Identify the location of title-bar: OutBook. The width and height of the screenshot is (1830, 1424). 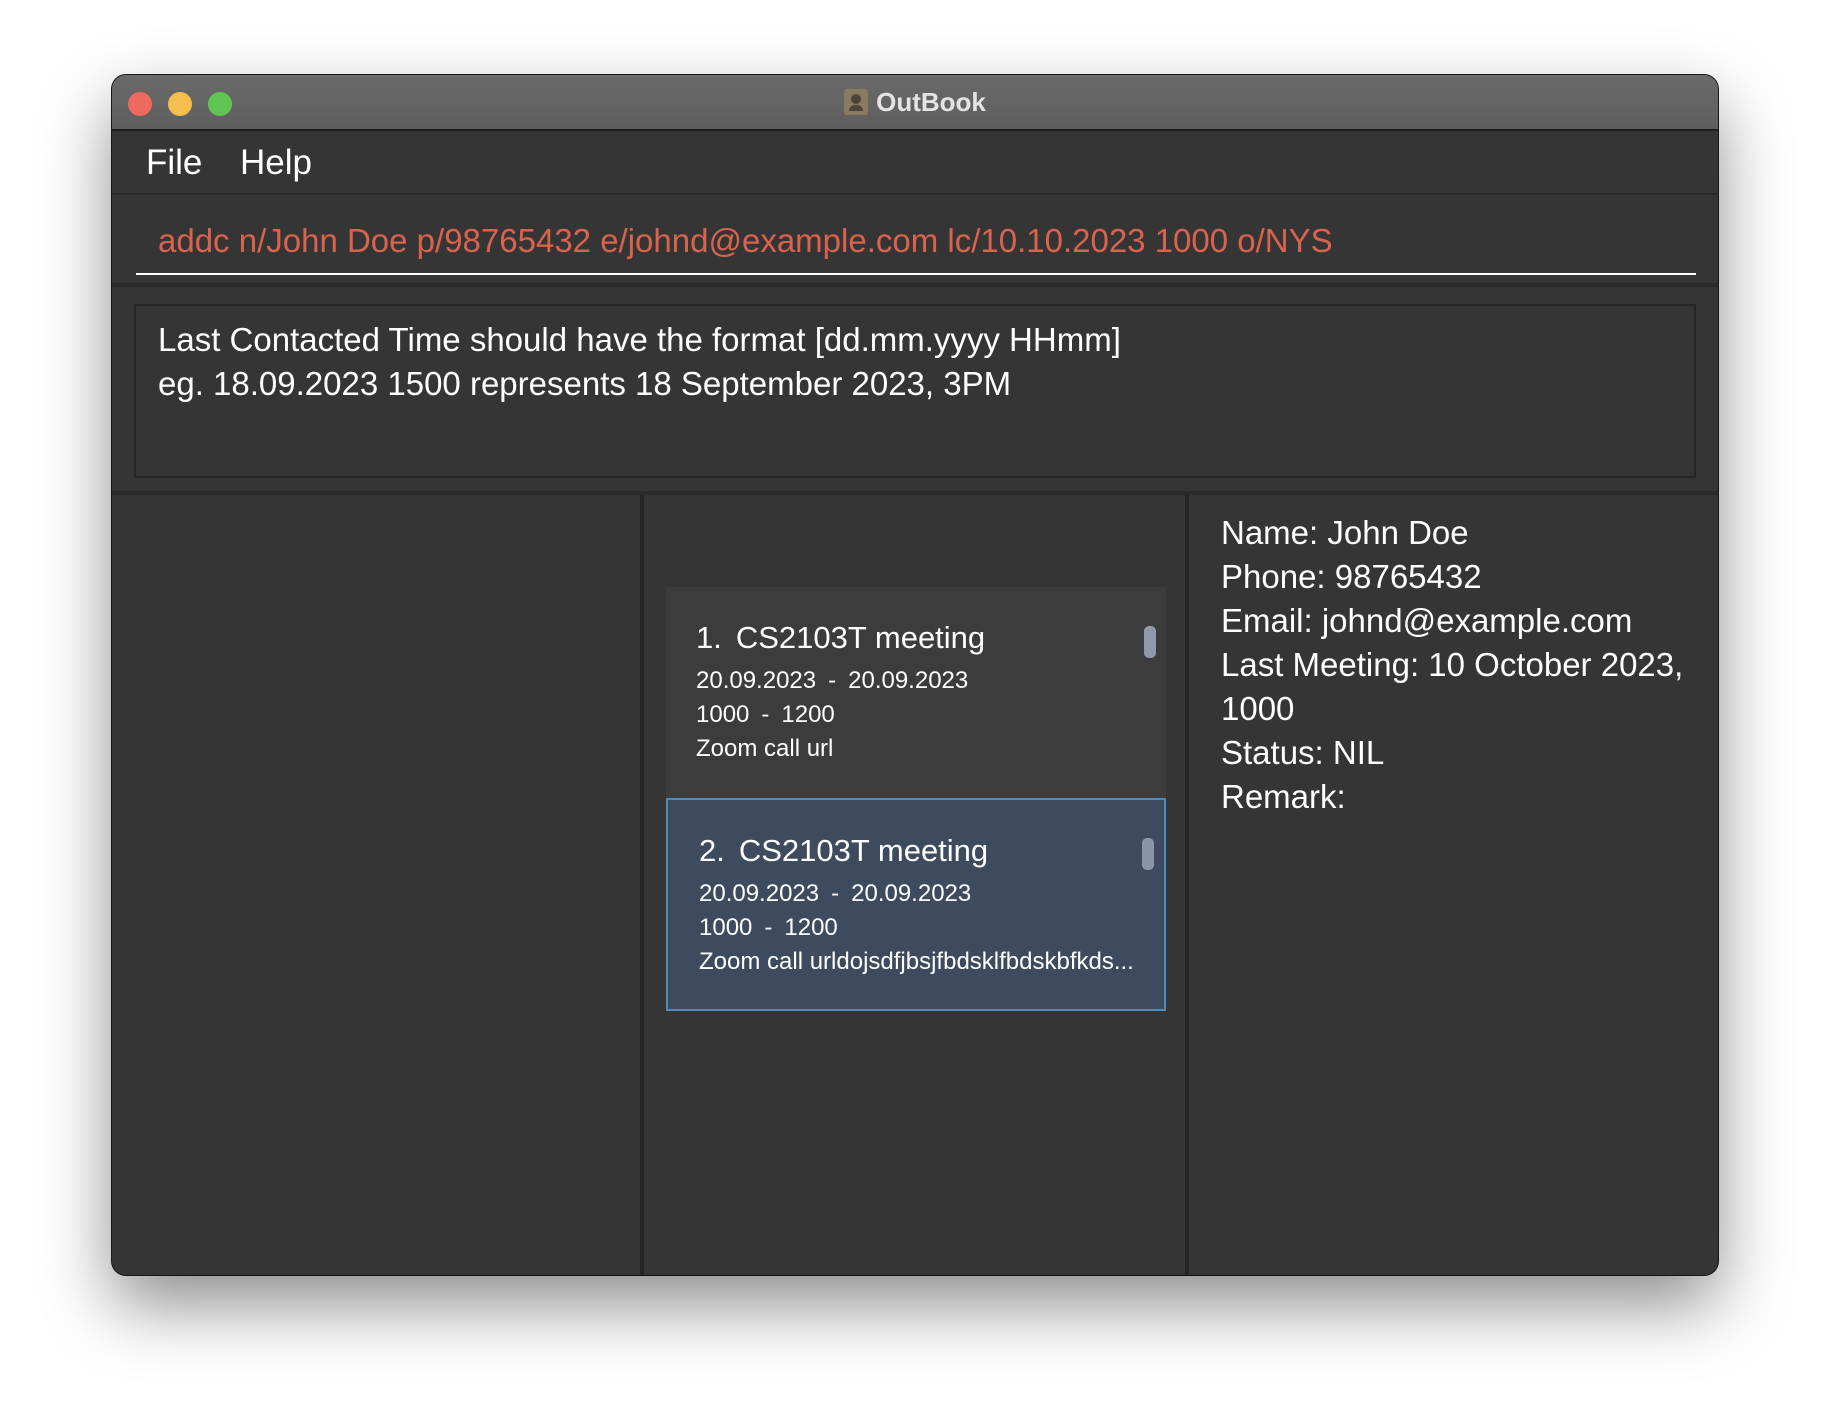
(915, 103).